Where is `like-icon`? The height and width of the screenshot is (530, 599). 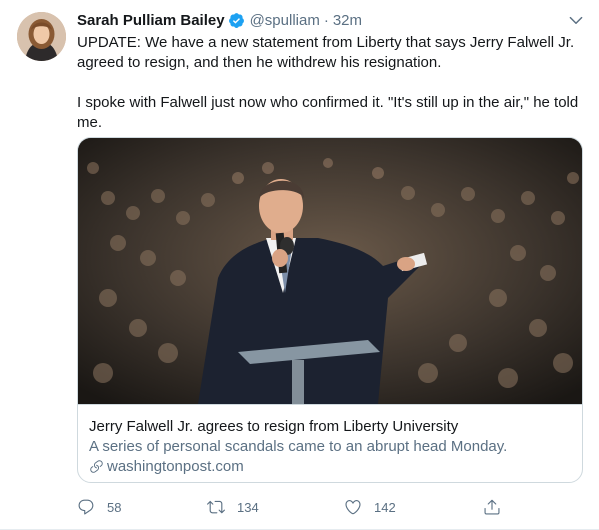
like-icon is located at coordinates (353, 507).